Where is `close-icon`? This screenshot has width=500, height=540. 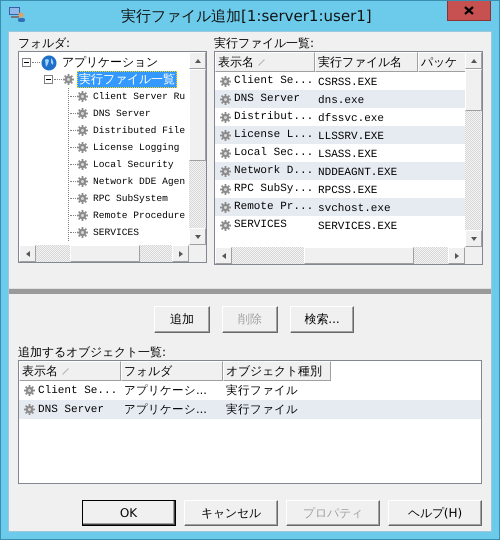
close-icon is located at coordinates (469, 10).